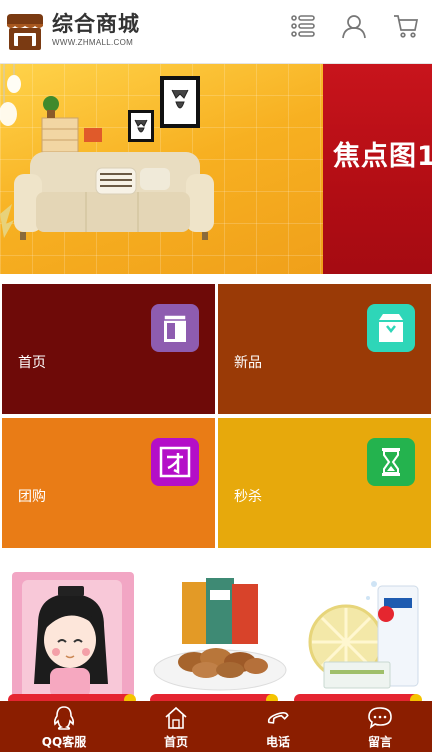  Describe the element at coordinates (248, 363) in the screenshot. I see `tile-new-label: 新品` at that location.